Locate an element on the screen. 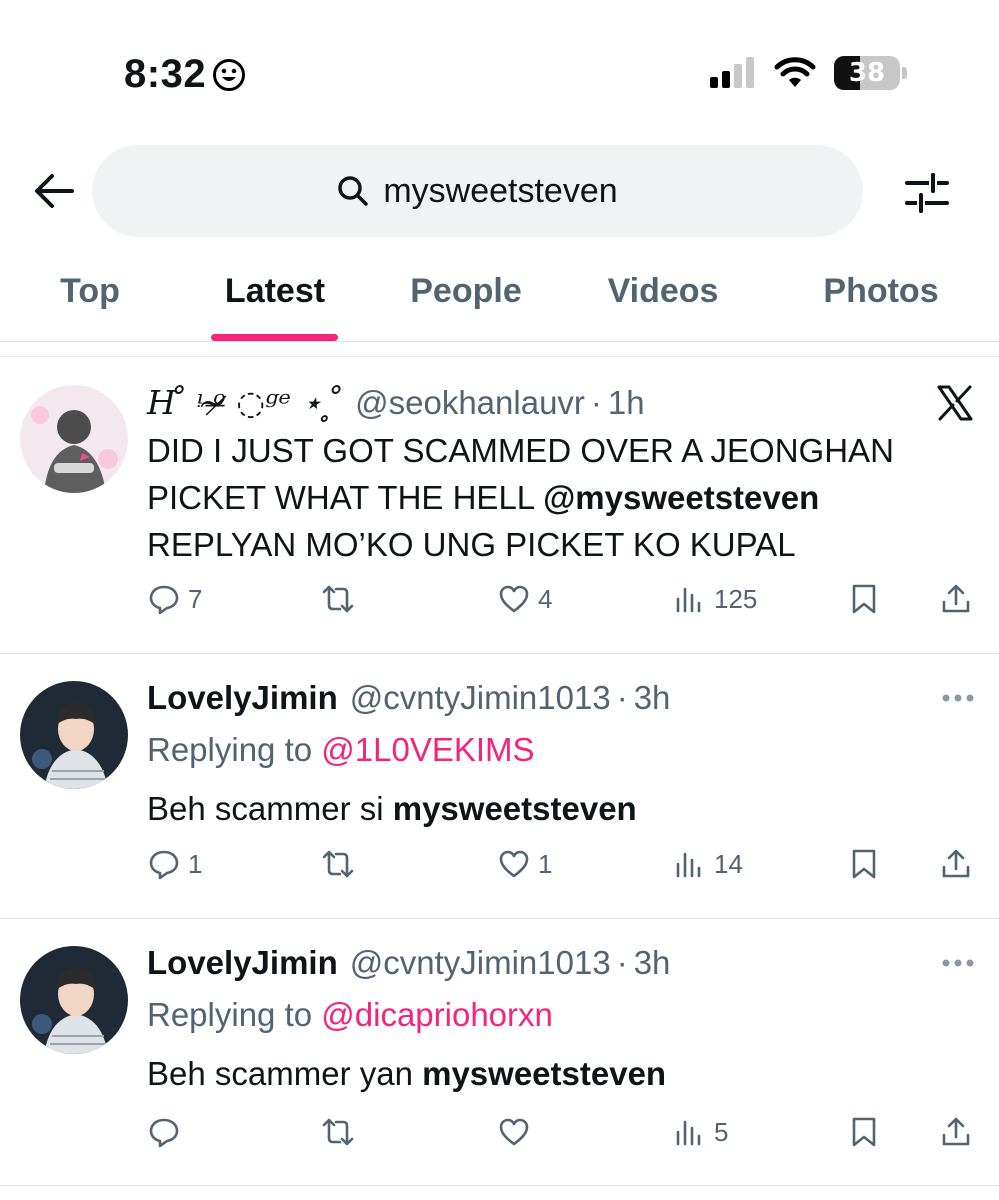 The image size is (999, 1200). like-count: 1 is located at coordinates (545, 863).